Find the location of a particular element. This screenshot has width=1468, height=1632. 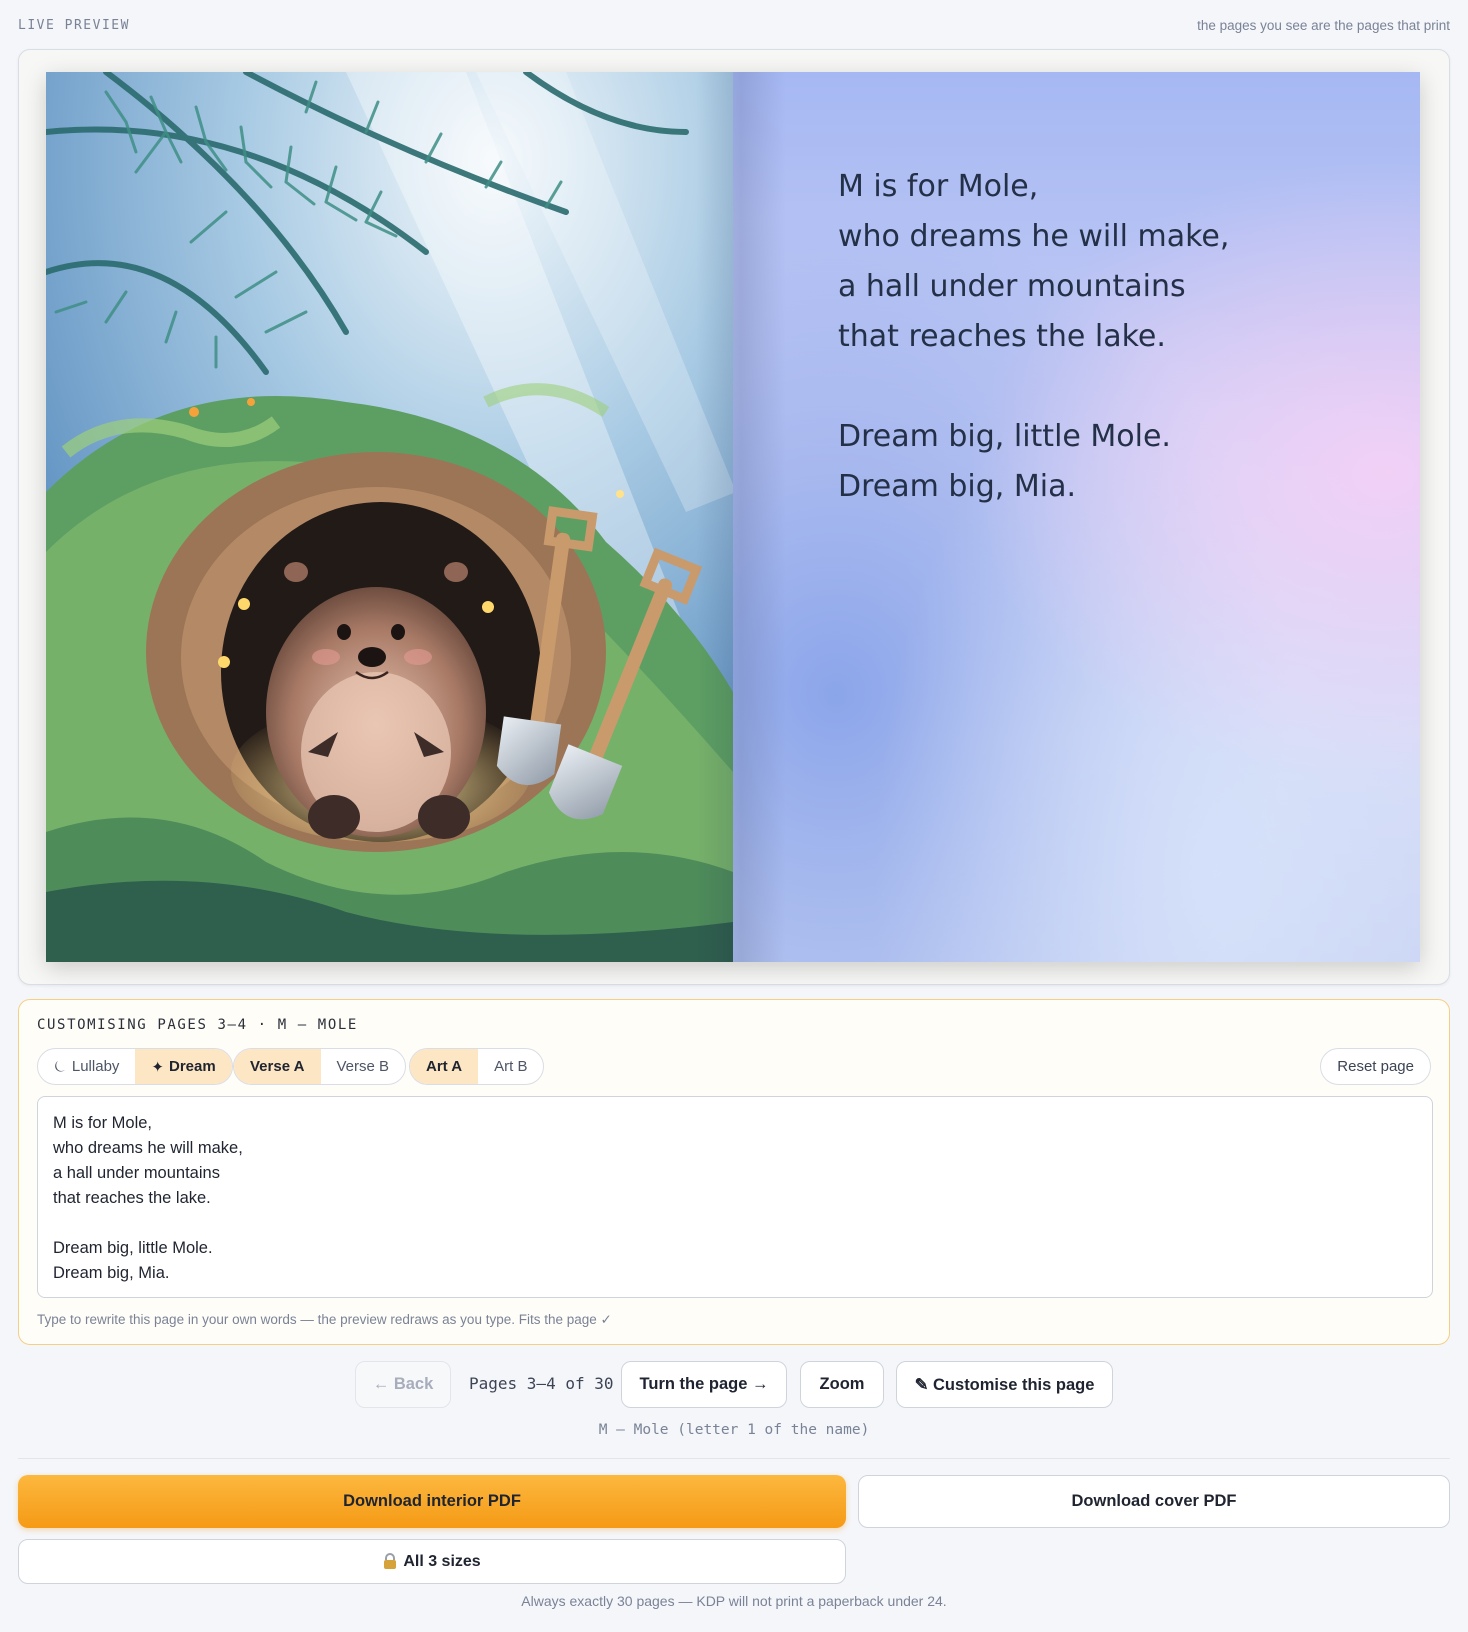

art-option-a: Art A is located at coordinates (444, 1066).